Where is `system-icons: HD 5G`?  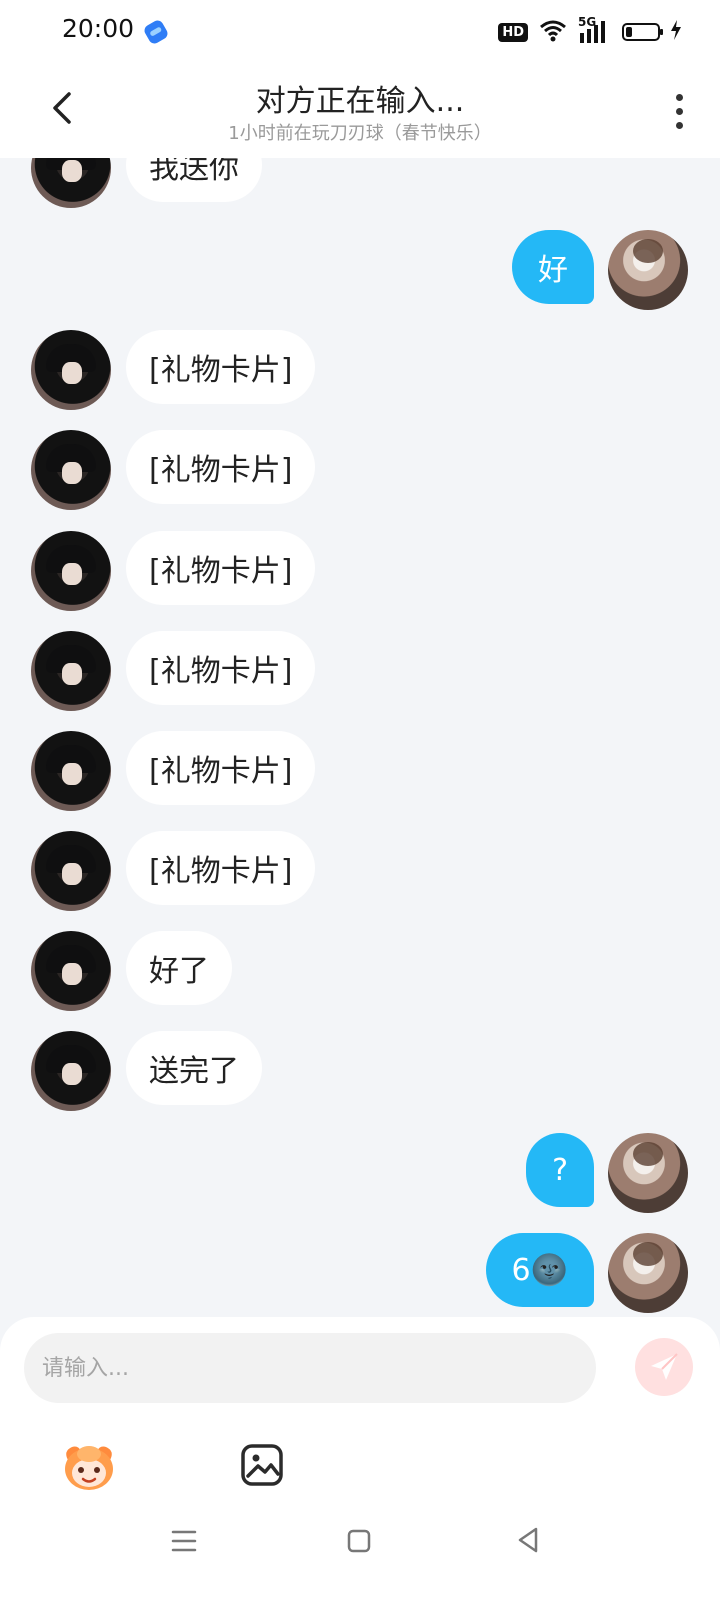
system-icons: HD 5G is located at coordinates (590, 30).